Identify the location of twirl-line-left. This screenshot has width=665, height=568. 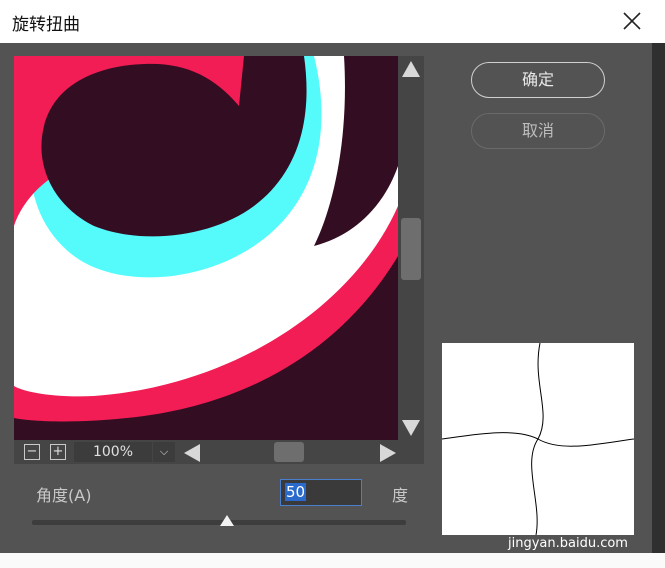
(490, 436).